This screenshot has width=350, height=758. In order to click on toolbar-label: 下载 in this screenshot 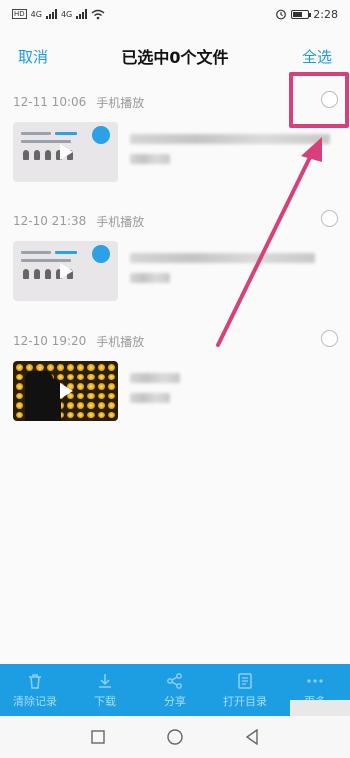, I will do `click(105, 701)`.